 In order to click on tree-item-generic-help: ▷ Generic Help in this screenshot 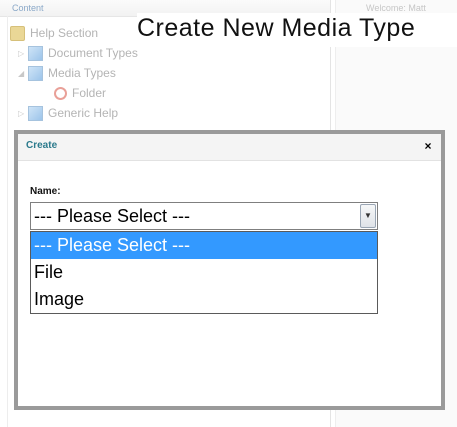, I will do `click(68, 113)`.